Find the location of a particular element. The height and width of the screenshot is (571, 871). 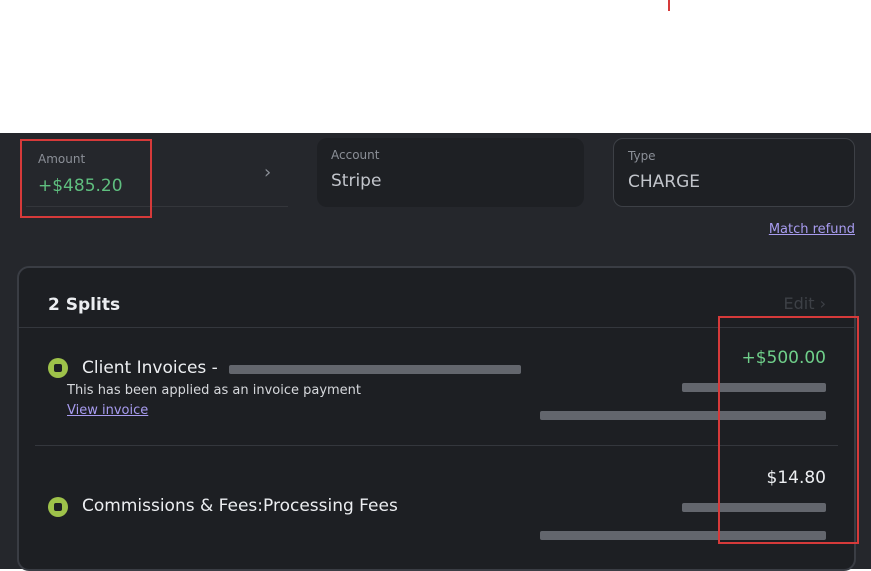

account-label: Account is located at coordinates (355, 155).